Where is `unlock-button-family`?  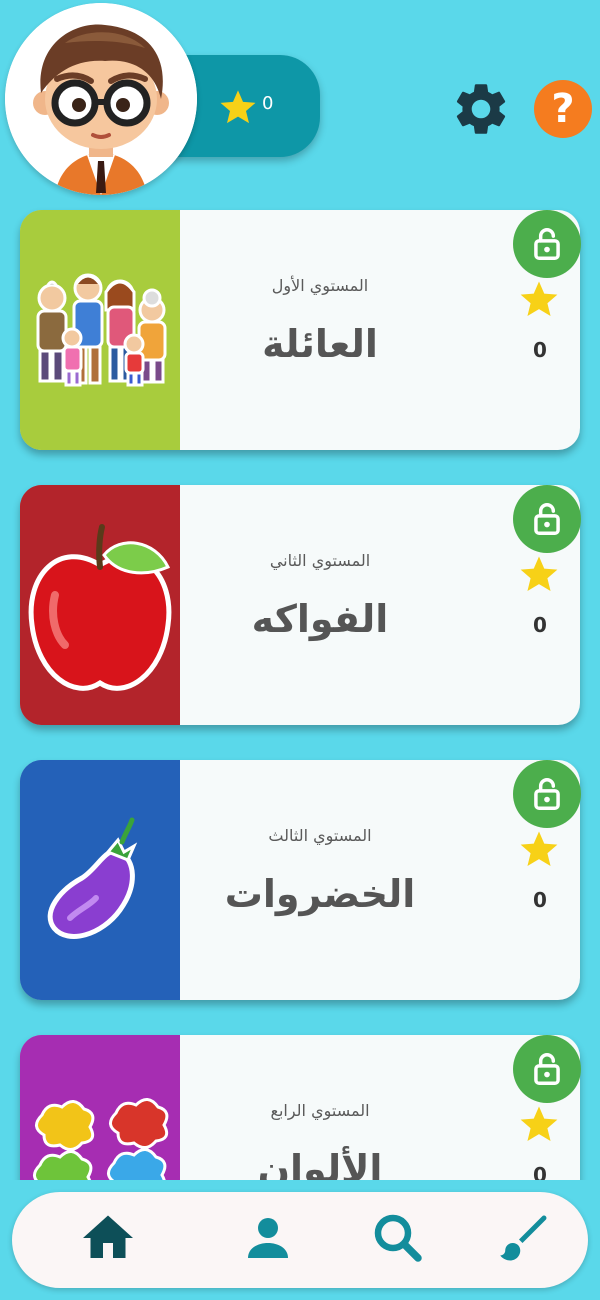 unlock-button-family is located at coordinates (547, 244).